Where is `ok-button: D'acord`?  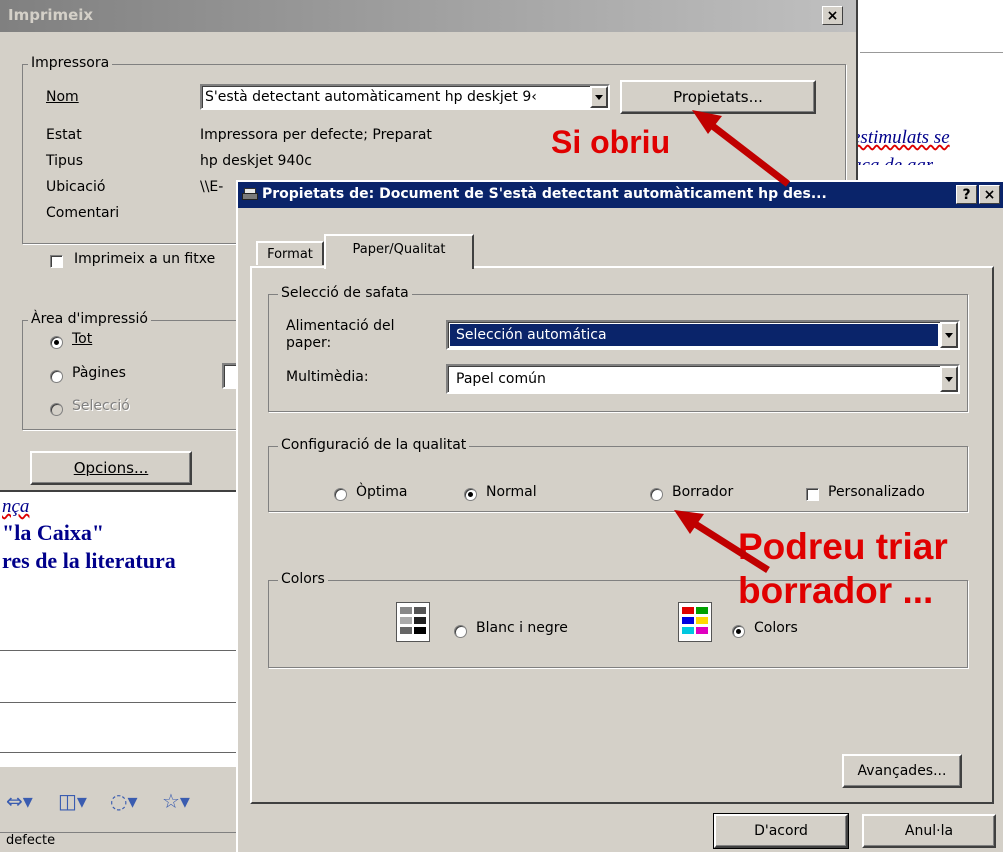
ok-button: D'acord is located at coordinates (781, 831).